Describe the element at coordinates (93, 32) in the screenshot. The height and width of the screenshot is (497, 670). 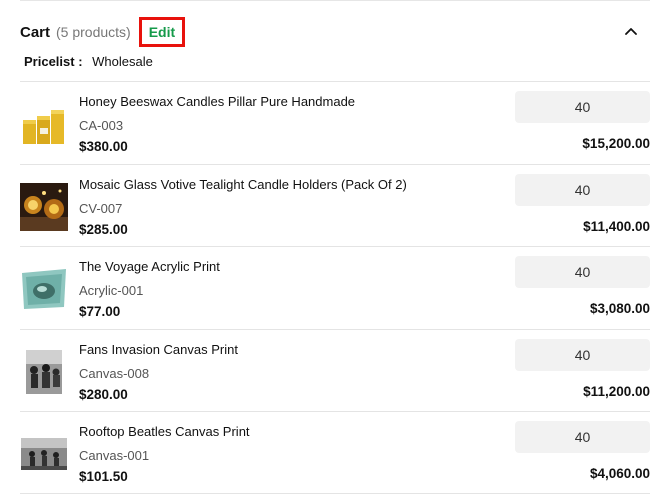
I see `cart-product-count: (5 products)` at that location.